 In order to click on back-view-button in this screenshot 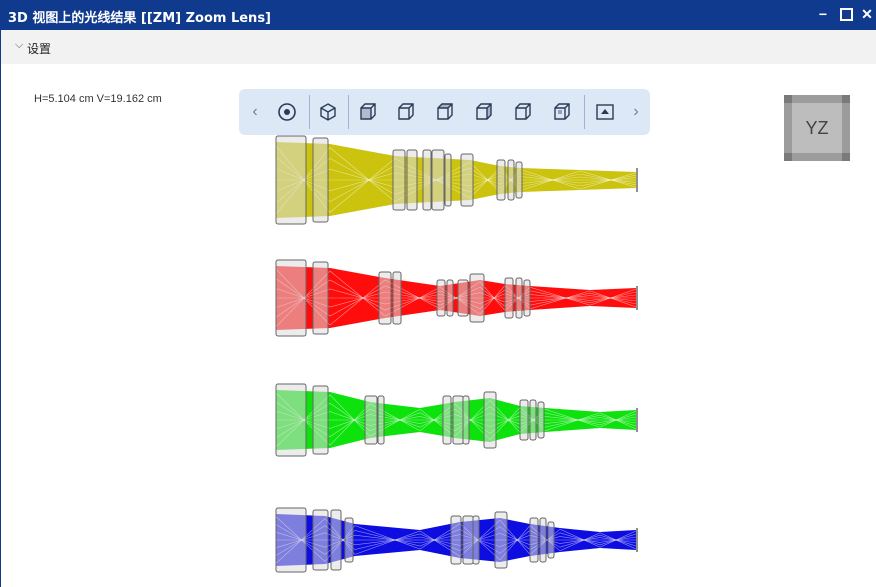, I will do `click(562, 112)`.